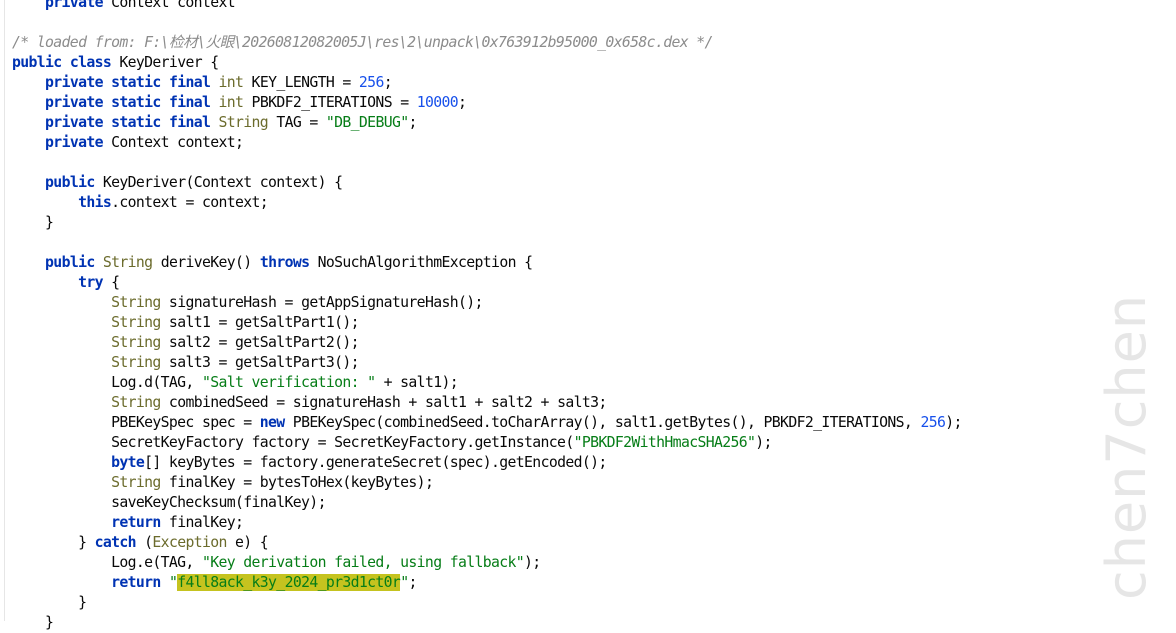 Image resolution: width=1176 pixels, height=633 pixels. What do you see at coordinates (487, 483) in the screenshot?
I see `code-line: String finalKey = bytesToHex(keyBytes);` at bounding box center [487, 483].